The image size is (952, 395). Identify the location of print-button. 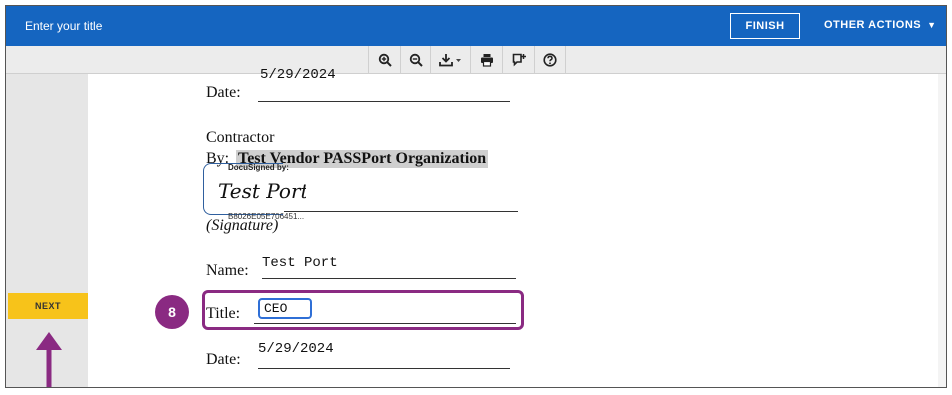
(486, 60).